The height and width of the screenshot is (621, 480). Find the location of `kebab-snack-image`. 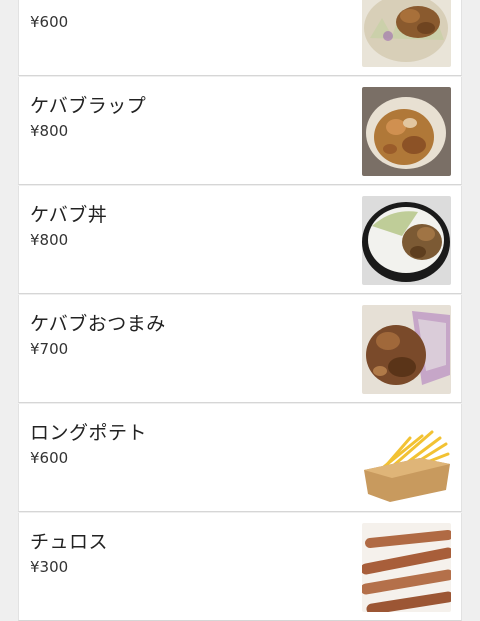

kebab-snack-image is located at coordinates (406, 349).